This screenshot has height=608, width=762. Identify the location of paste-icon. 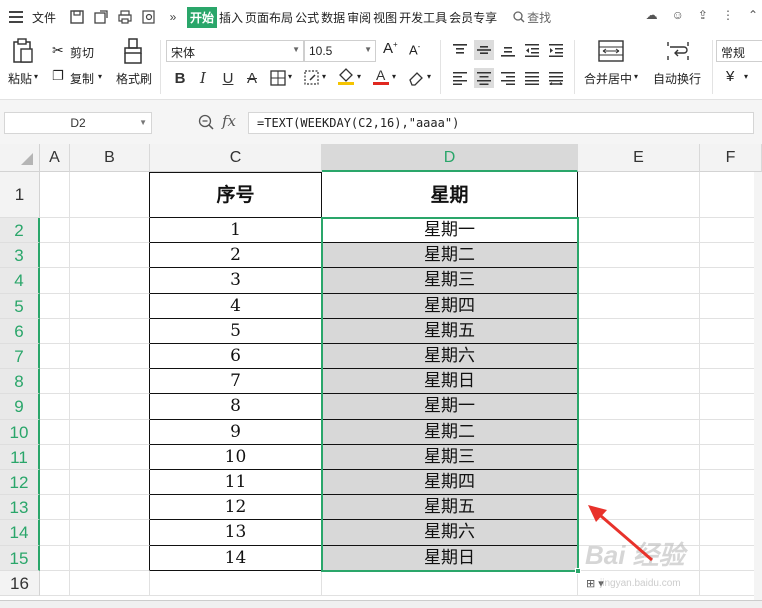
(23, 52).